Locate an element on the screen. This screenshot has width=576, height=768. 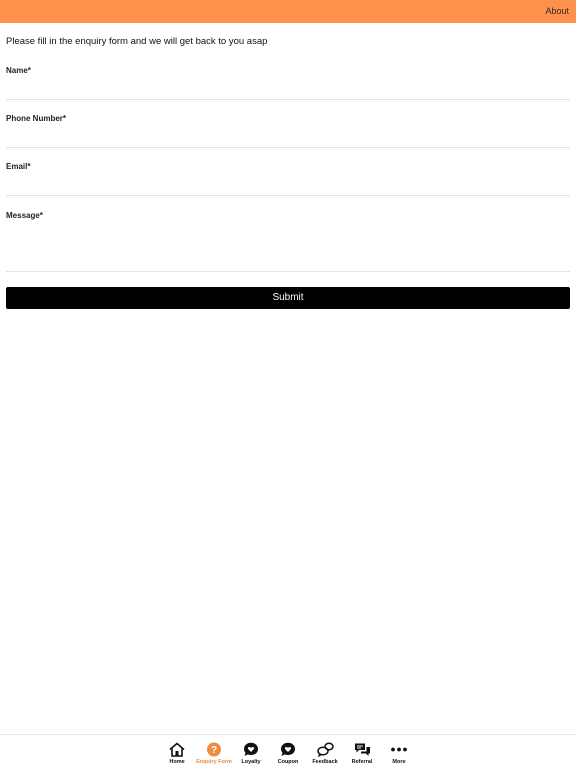
email-field-group: Email* is located at coordinates (288, 179).